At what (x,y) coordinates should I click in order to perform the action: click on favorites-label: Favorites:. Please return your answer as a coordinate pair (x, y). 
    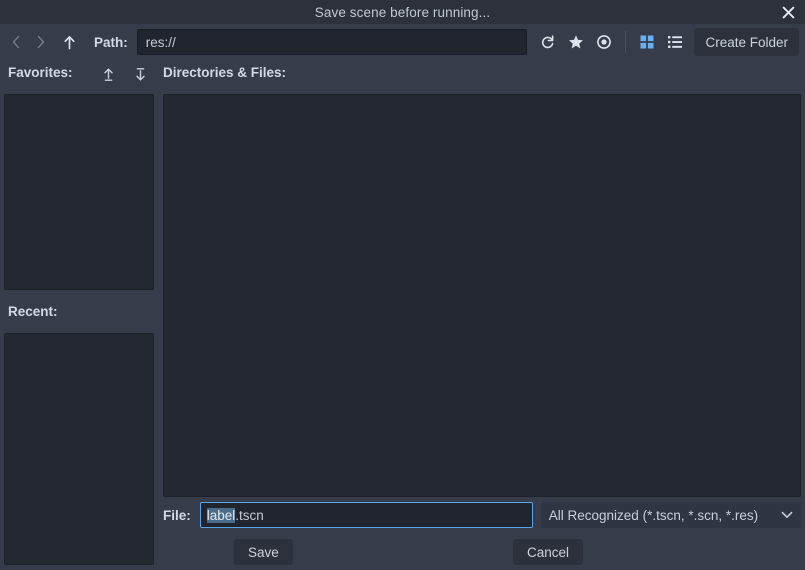
    Looking at the image, I should click on (40, 72).